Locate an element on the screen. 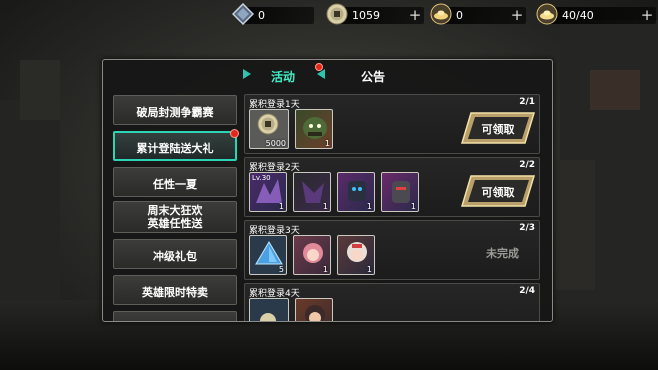 The image size is (658, 370). reward-qty: 5 is located at coordinates (281, 269).